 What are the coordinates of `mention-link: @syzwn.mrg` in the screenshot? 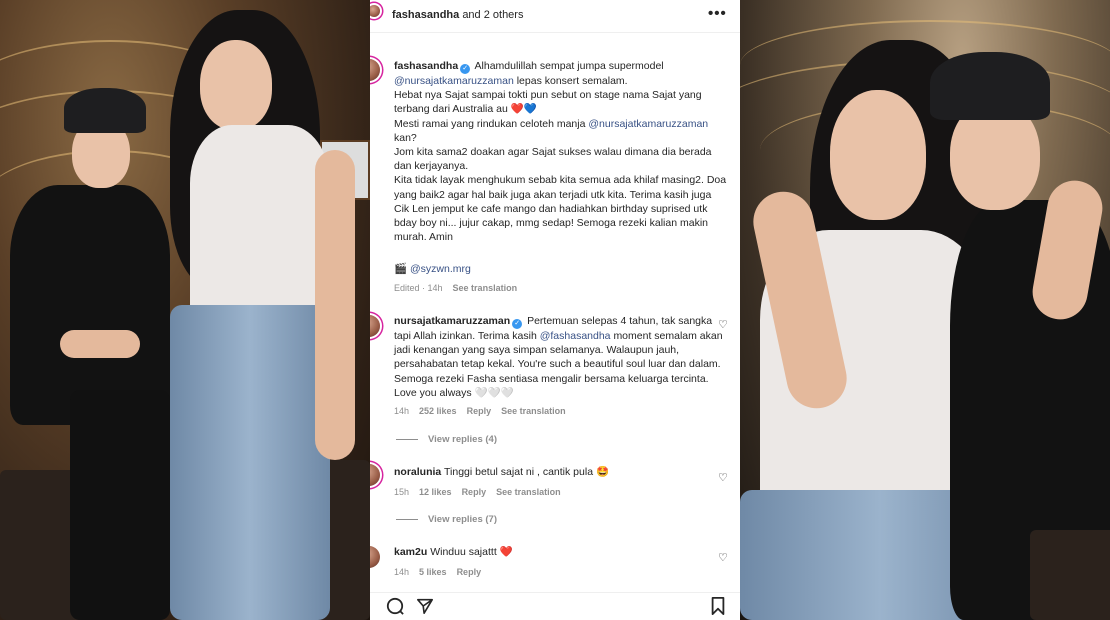 It's located at (440, 269).